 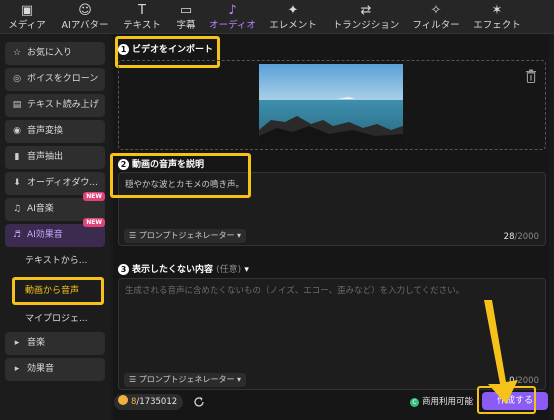 What do you see at coordinates (123, 49) in the screenshot?
I see `step-1-number: 1` at bounding box center [123, 49].